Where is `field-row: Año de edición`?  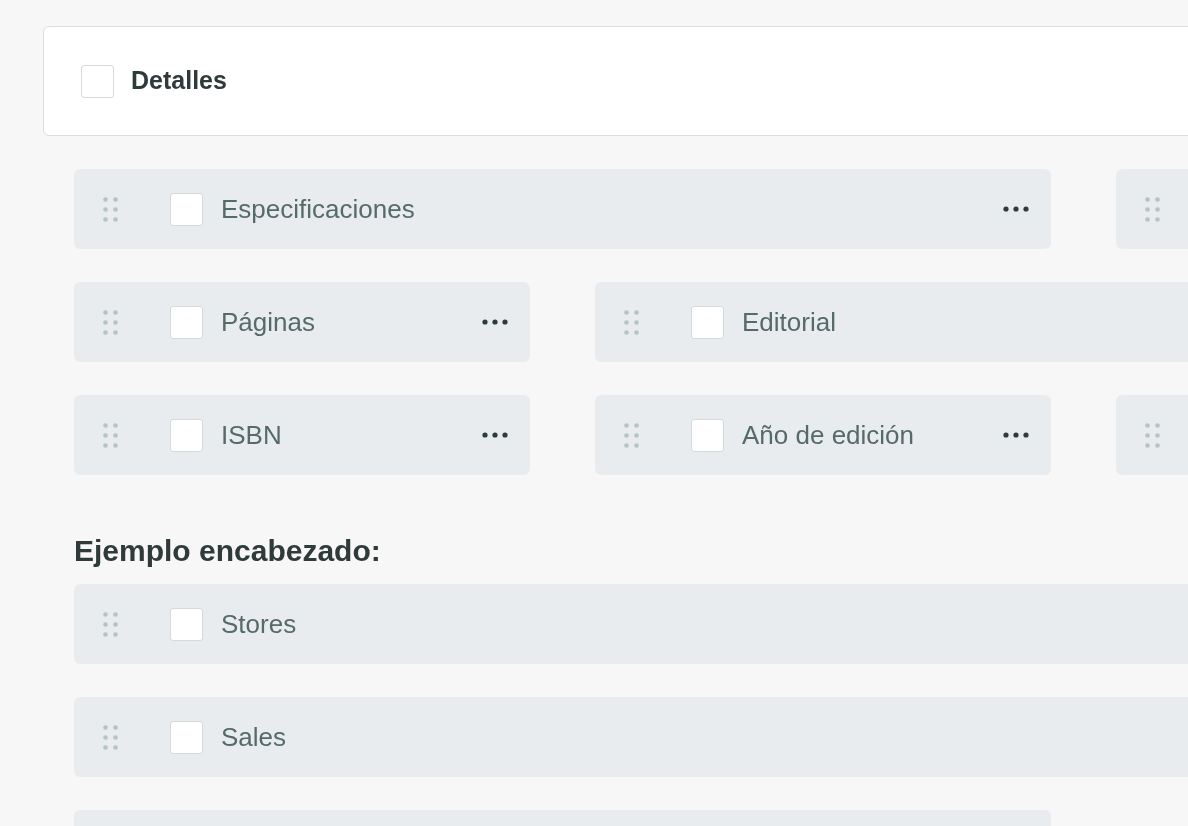
field-row: Año de edición is located at coordinates (823, 435).